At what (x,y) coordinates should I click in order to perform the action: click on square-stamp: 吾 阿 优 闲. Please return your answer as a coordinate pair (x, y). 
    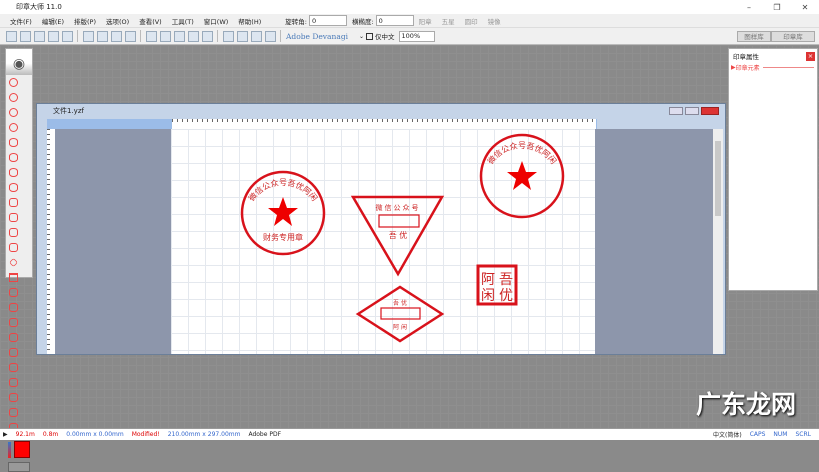
    Looking at the image, I should click on (497, 285).